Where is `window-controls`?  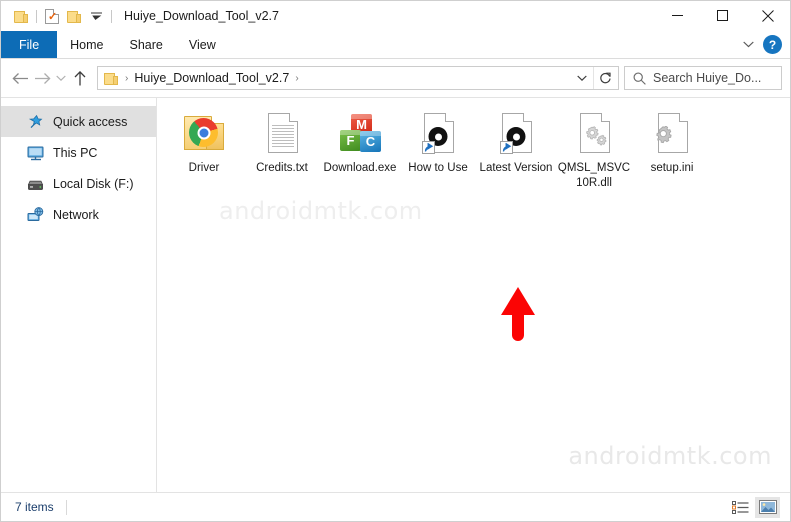 window-controls is located at coordinates (722, 15).